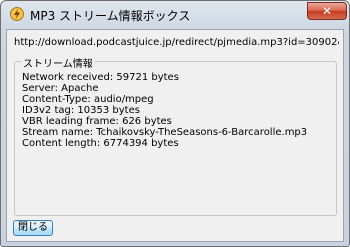 The width and height of the screenshot is (350, 247). What do you see at coordinates (88, 99) in the screenshot?
I see `info-content-type: Content-Type: audio/mpeg` at bounding box center [88, 99].